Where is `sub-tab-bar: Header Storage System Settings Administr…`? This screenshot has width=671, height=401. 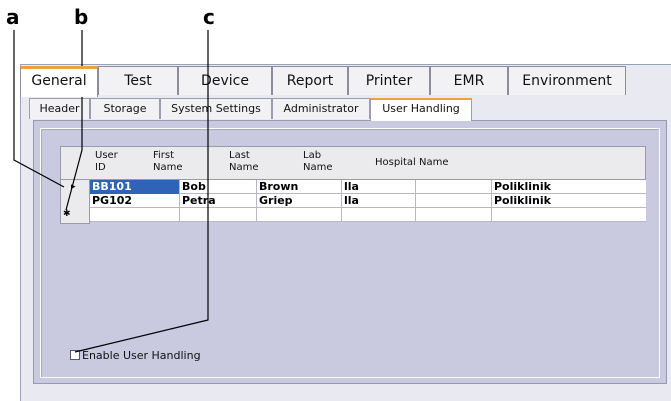 sub-tab-bar: Header Storage System Settings Administr… is located at coordinates (349, 109).